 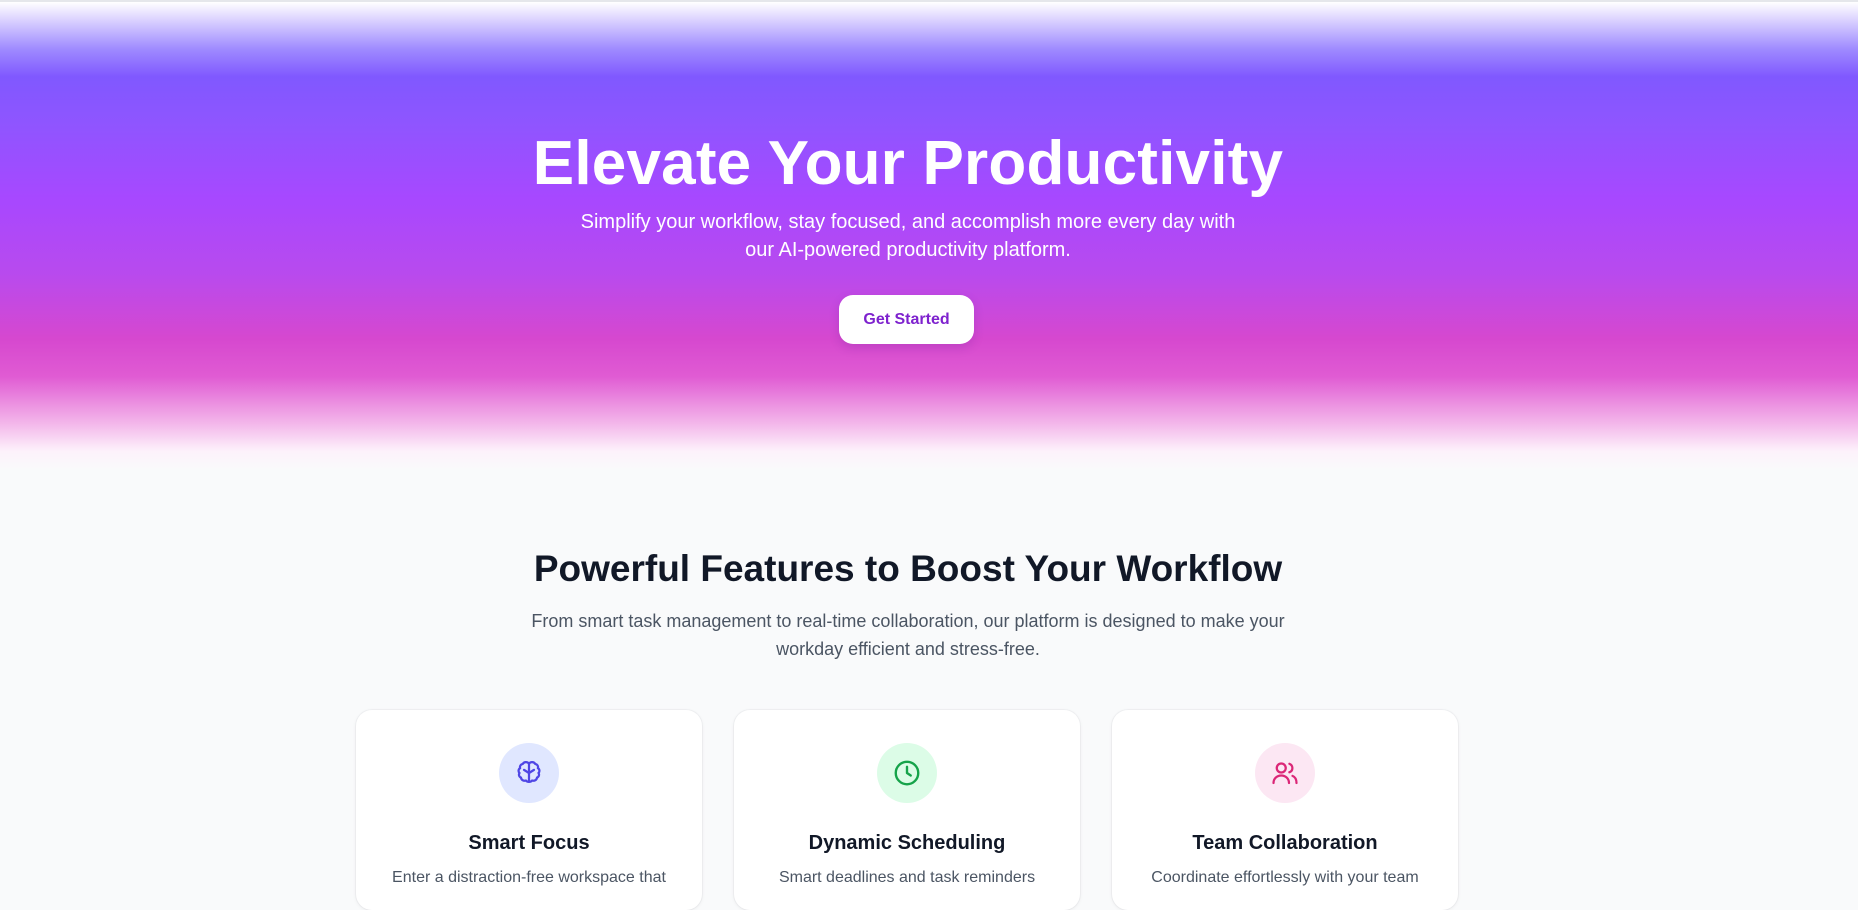 I want to click on hero-subtitle-line: our AI-powered productivity platform., so click(x=908, y=250).